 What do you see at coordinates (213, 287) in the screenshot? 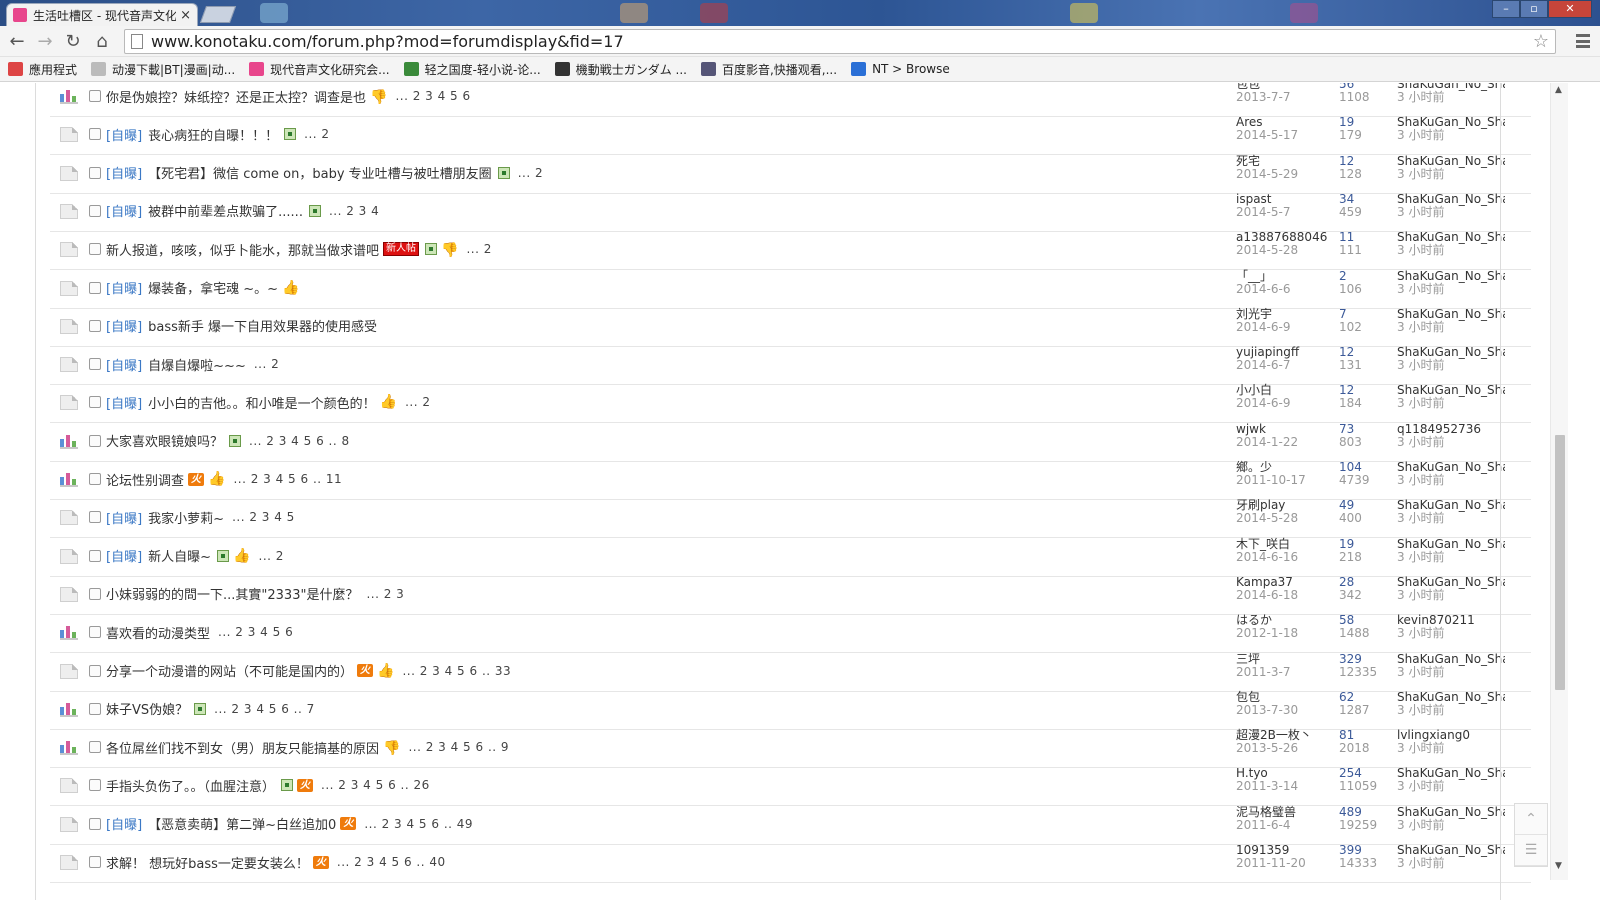
I see `thread-title-link: 爆装备，拿宅魂 ~。~` at bounding box center [213, 287].